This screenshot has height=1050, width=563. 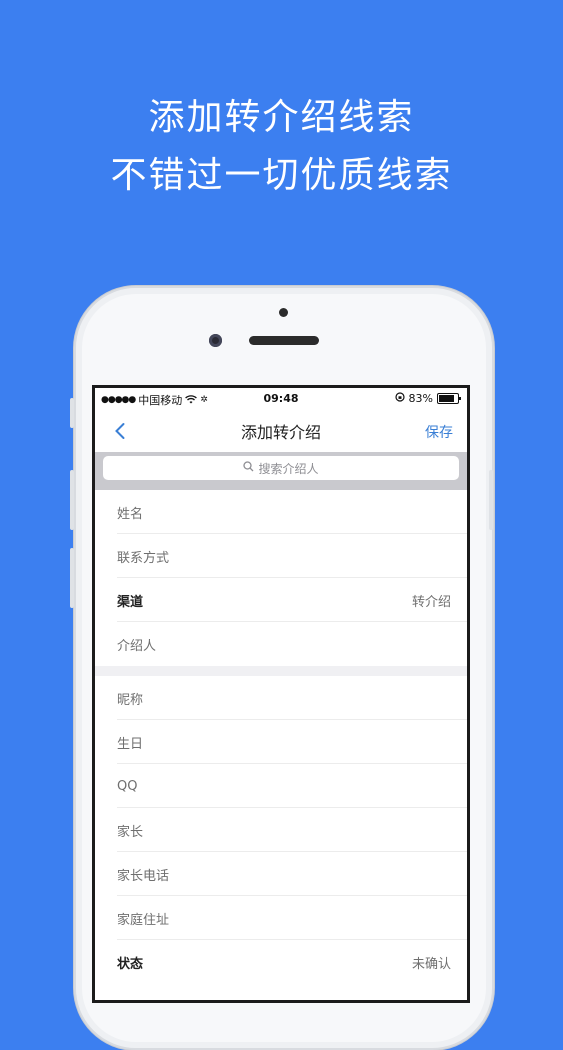 I want to click on row-label: 家长电话, so click(x=143, y=876).